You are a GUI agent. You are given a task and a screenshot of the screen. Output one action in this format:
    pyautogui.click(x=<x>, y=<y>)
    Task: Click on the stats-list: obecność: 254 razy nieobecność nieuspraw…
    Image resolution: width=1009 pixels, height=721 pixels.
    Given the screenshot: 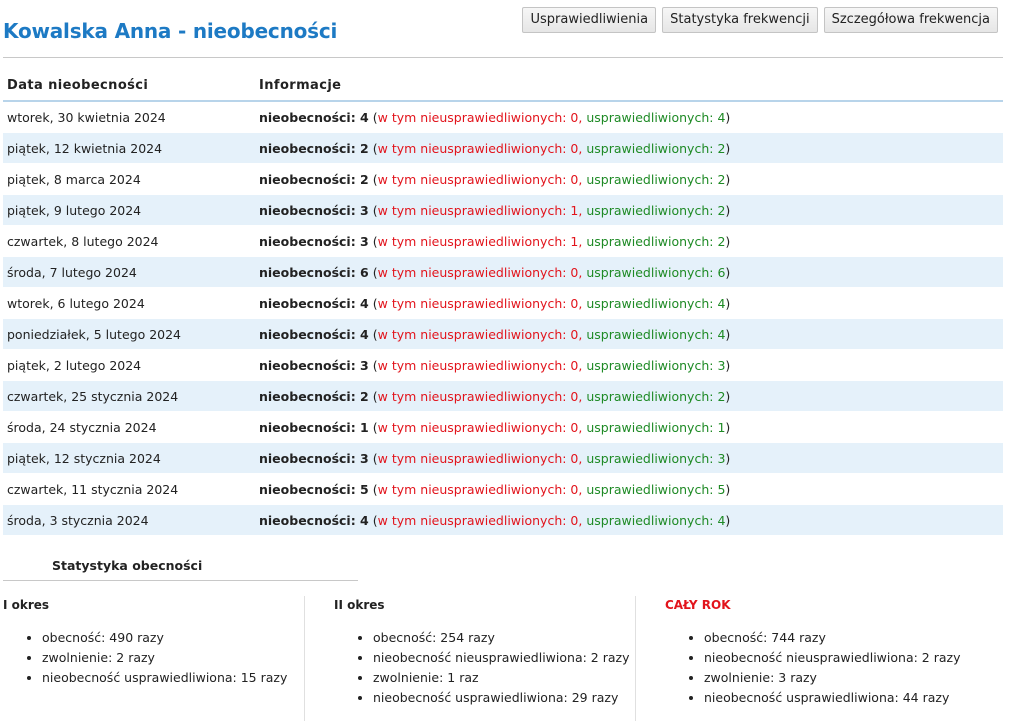 What is the action you would take?
    pyautogui.click(x=499, y=668)
    